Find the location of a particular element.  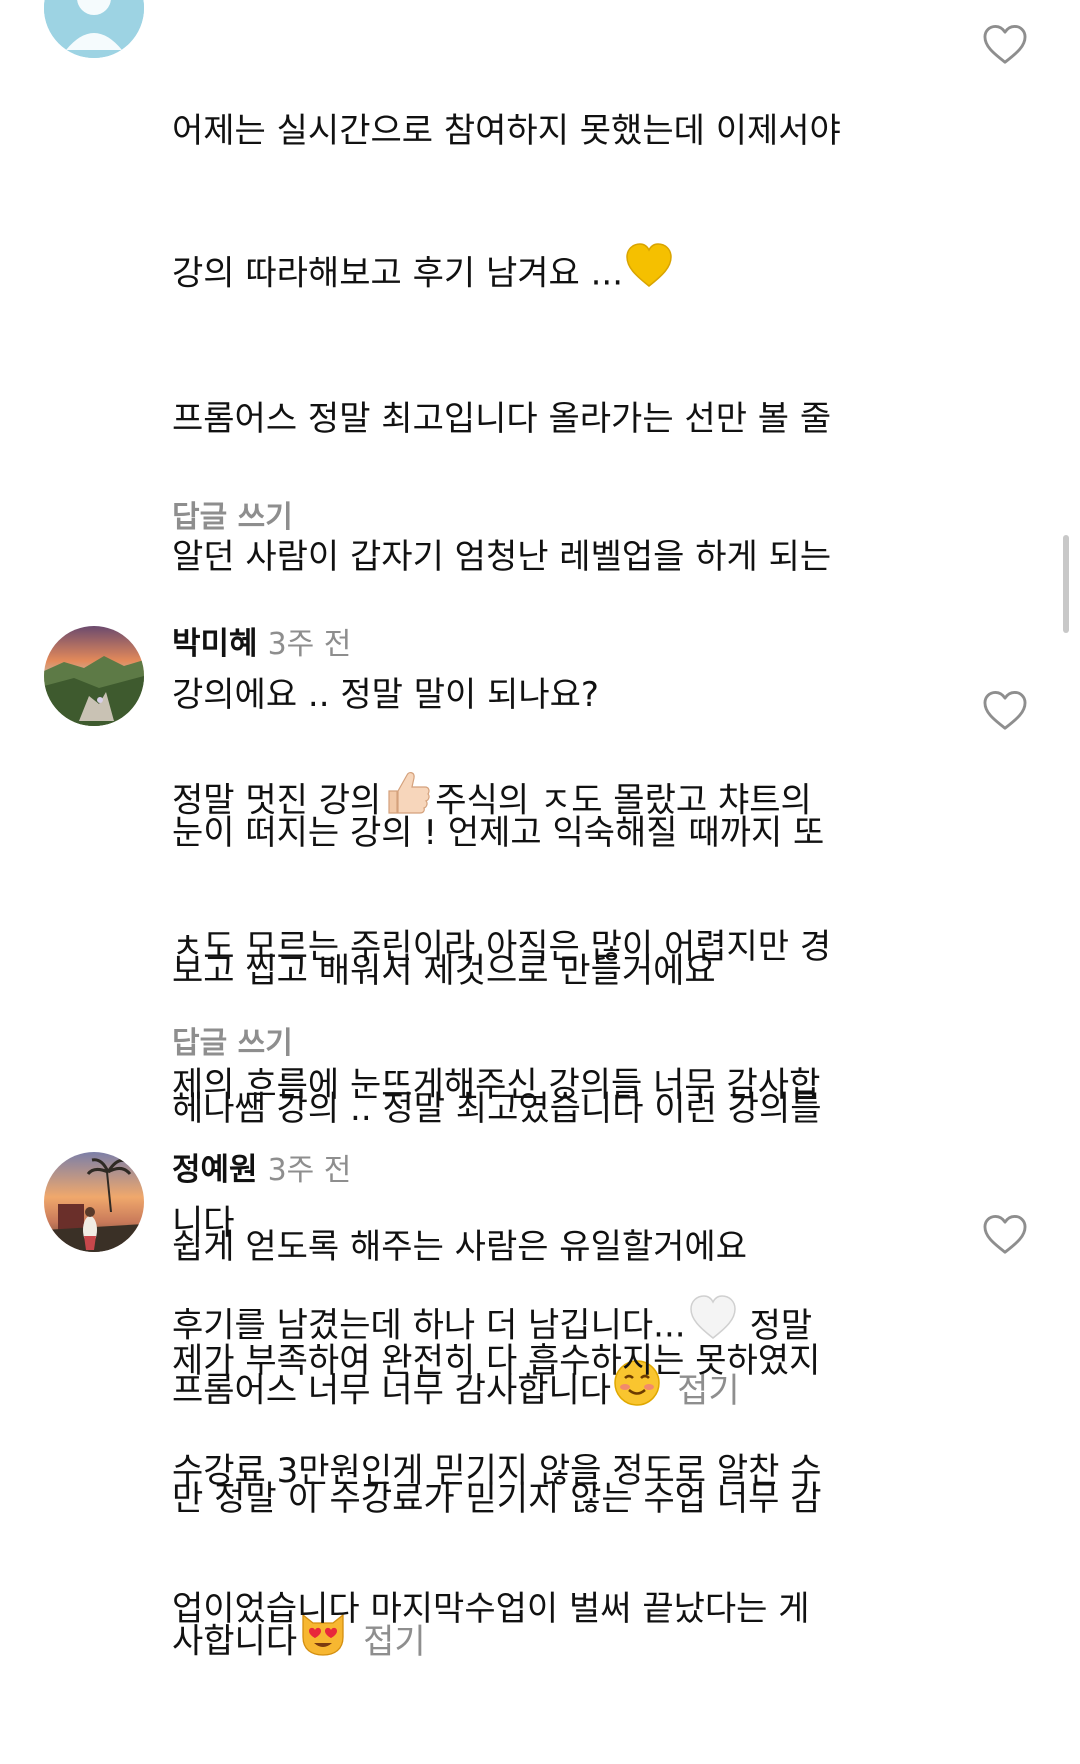

mountain-photo-icon is located at coordinates (94, 676).